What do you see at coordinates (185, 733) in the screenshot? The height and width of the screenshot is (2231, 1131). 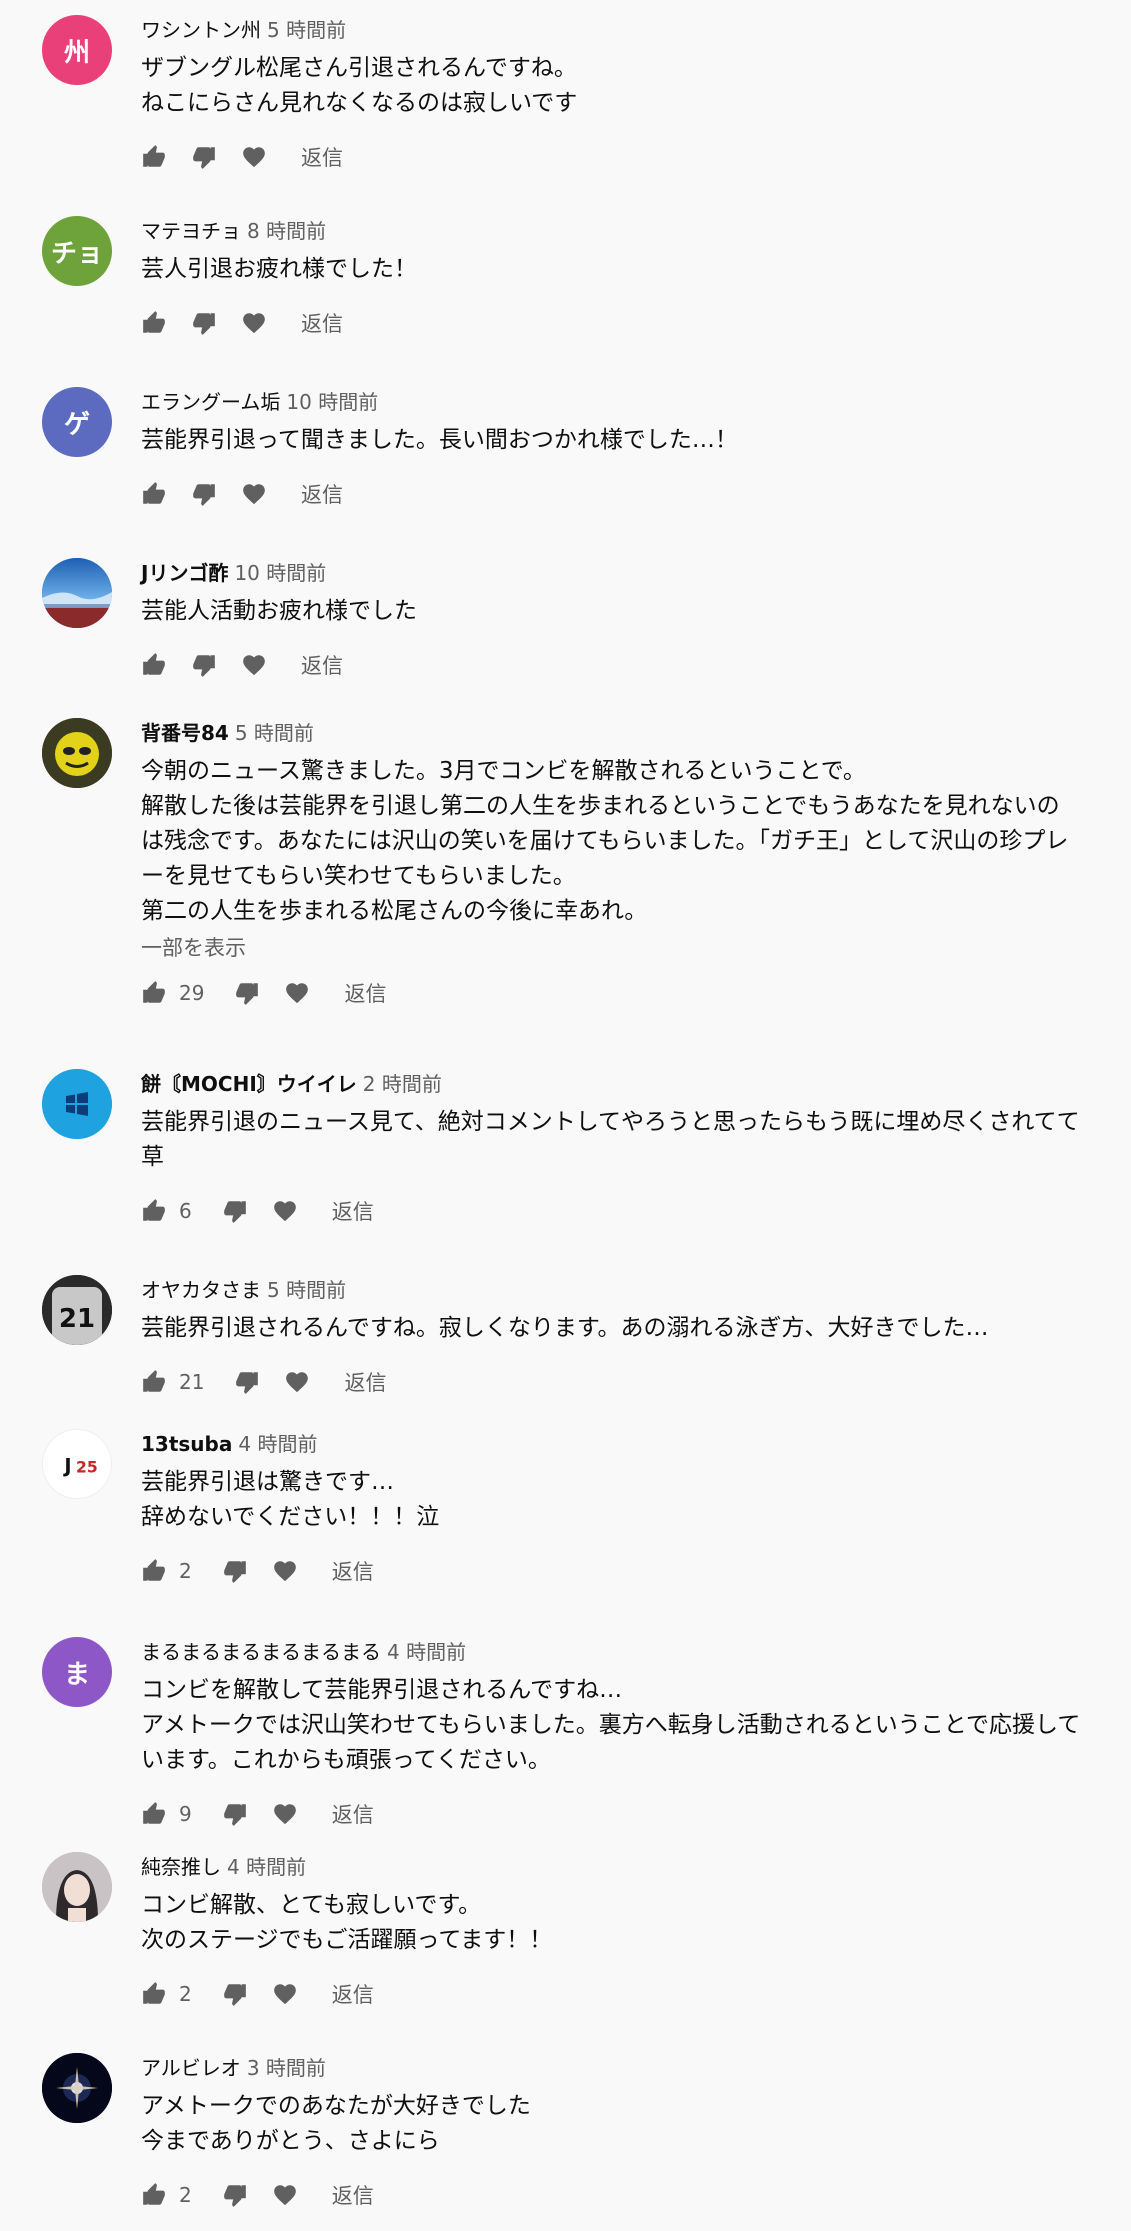 I see `author-name: 背番号84` at bounding box center [185, 733].